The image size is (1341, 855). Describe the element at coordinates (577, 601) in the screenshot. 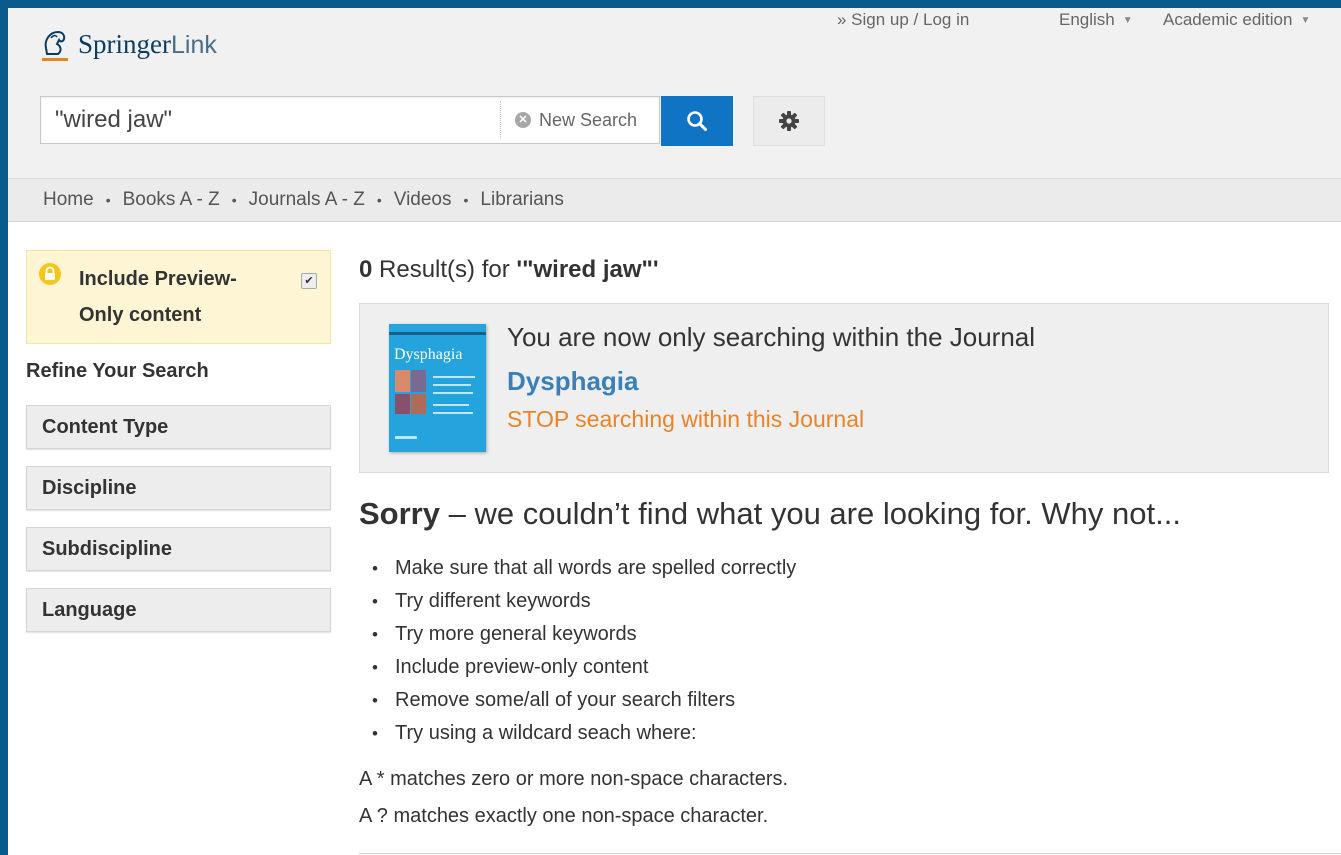

I see `list-item: Try different keywords` at that location.